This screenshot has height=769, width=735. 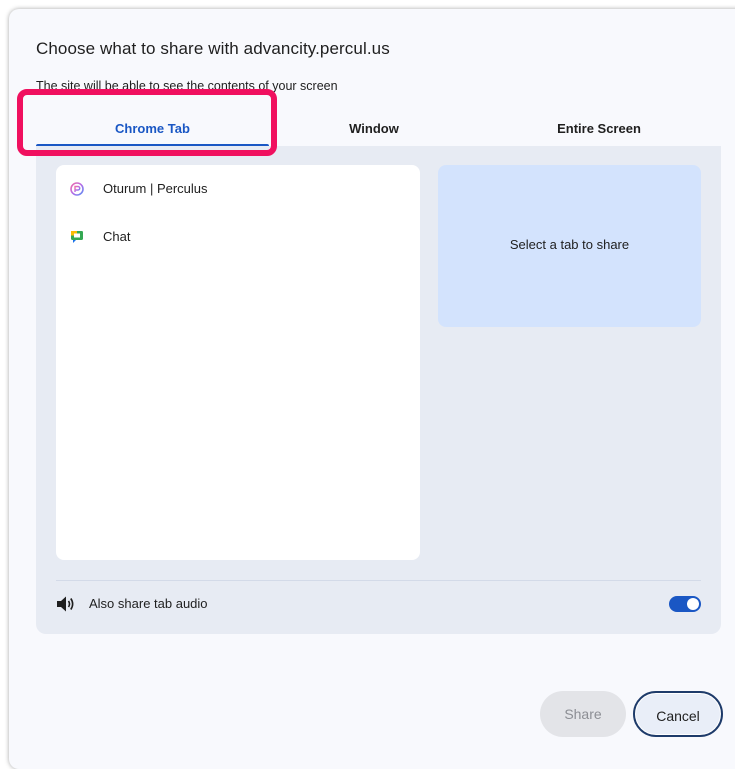 What do you see at coordinates (77, 189) in the screenshot?
I see `perculus-icon` at bounding box center [77, 189].